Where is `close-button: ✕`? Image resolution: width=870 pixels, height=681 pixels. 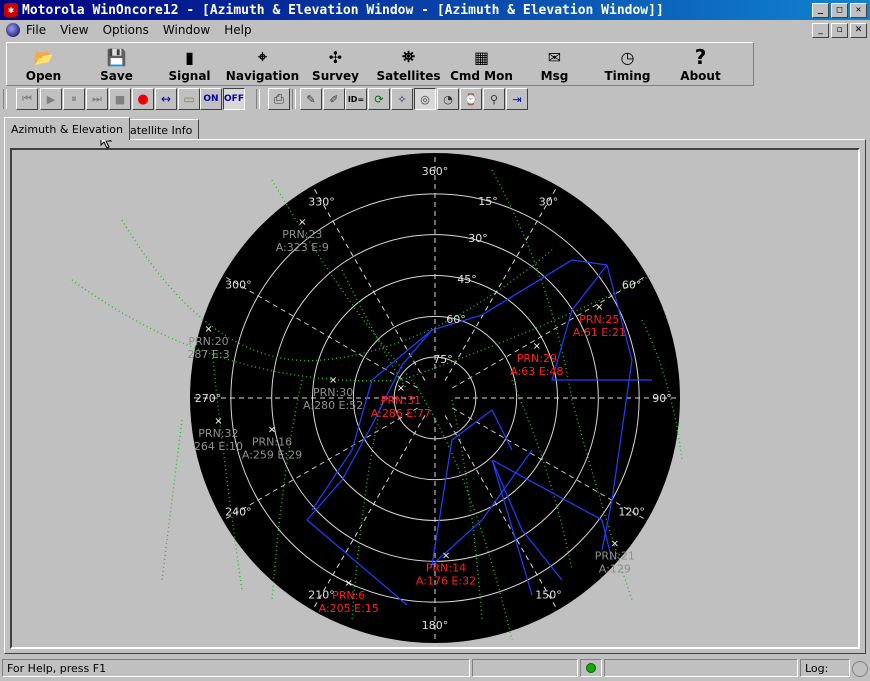 close-button: ✕ is located at coordinates (858, 10).